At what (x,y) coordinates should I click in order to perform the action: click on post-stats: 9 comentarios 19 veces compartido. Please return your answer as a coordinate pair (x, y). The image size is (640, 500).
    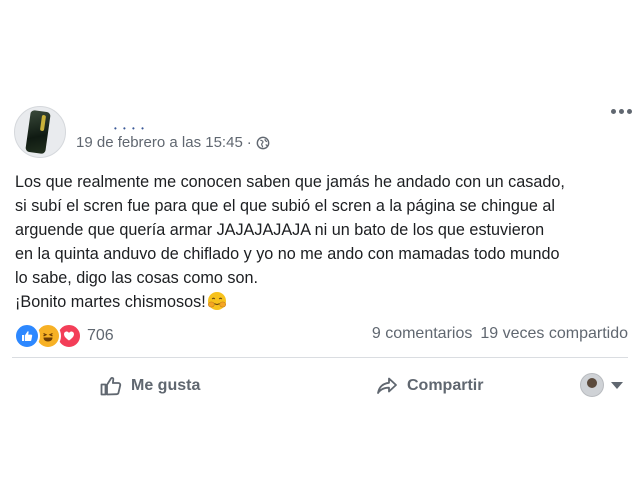
    Looking at the image, I should click on (500, 334).